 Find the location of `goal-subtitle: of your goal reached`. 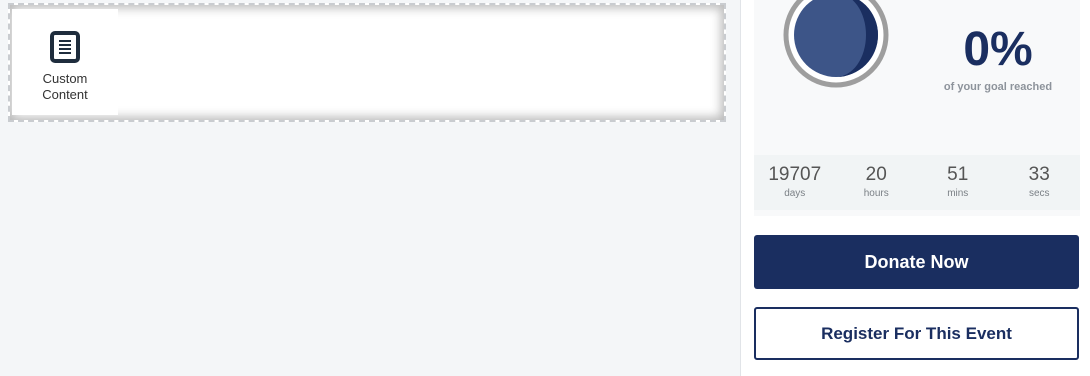

goal-subtitle: of your goal reached is located at coordinates (998, 87).